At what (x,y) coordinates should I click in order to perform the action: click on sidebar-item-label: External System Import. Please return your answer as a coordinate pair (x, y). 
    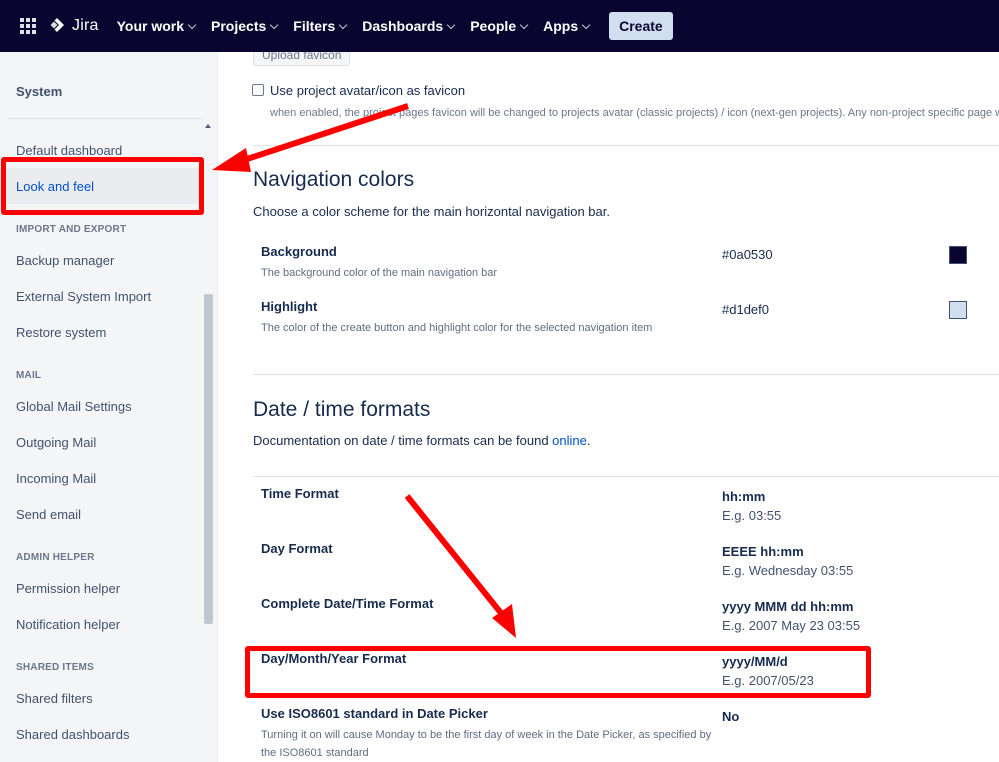
    Looking at the image, I should click on (84, 296).